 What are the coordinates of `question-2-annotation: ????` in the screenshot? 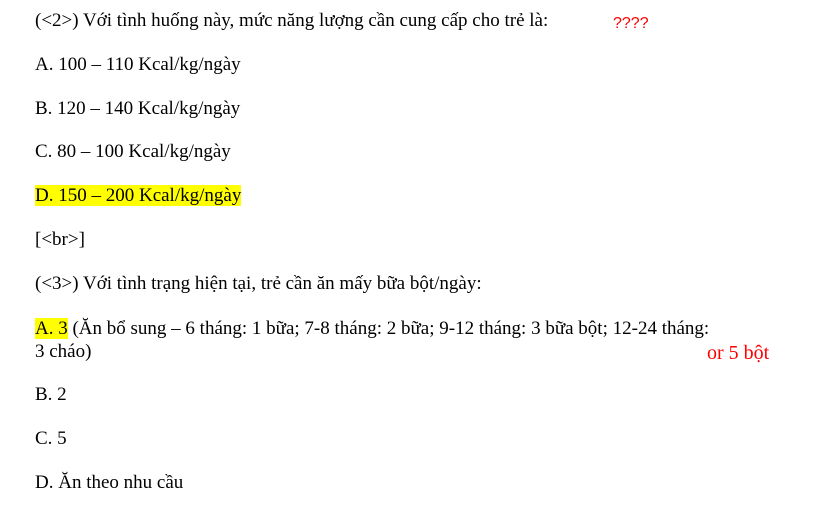 It's located at (631, 23).